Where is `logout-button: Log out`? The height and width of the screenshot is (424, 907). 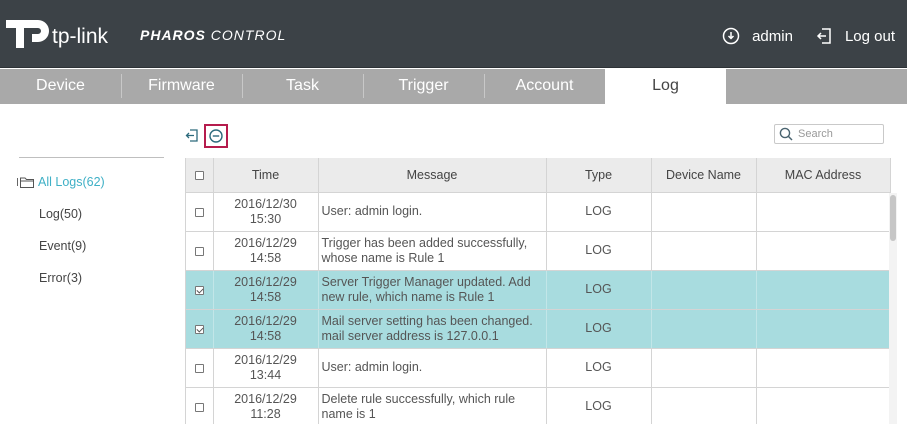
logout-button: Log out is located at coordinates (855, 36).